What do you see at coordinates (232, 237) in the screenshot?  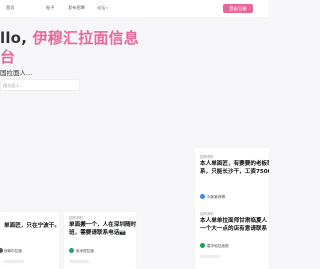 I see `post-card: 招聘求职 本人单单拉面师甘肃临夏人 一个大一点的店有意请联系 嘉宇哈拉面馆` at bounding box center [232, 237].